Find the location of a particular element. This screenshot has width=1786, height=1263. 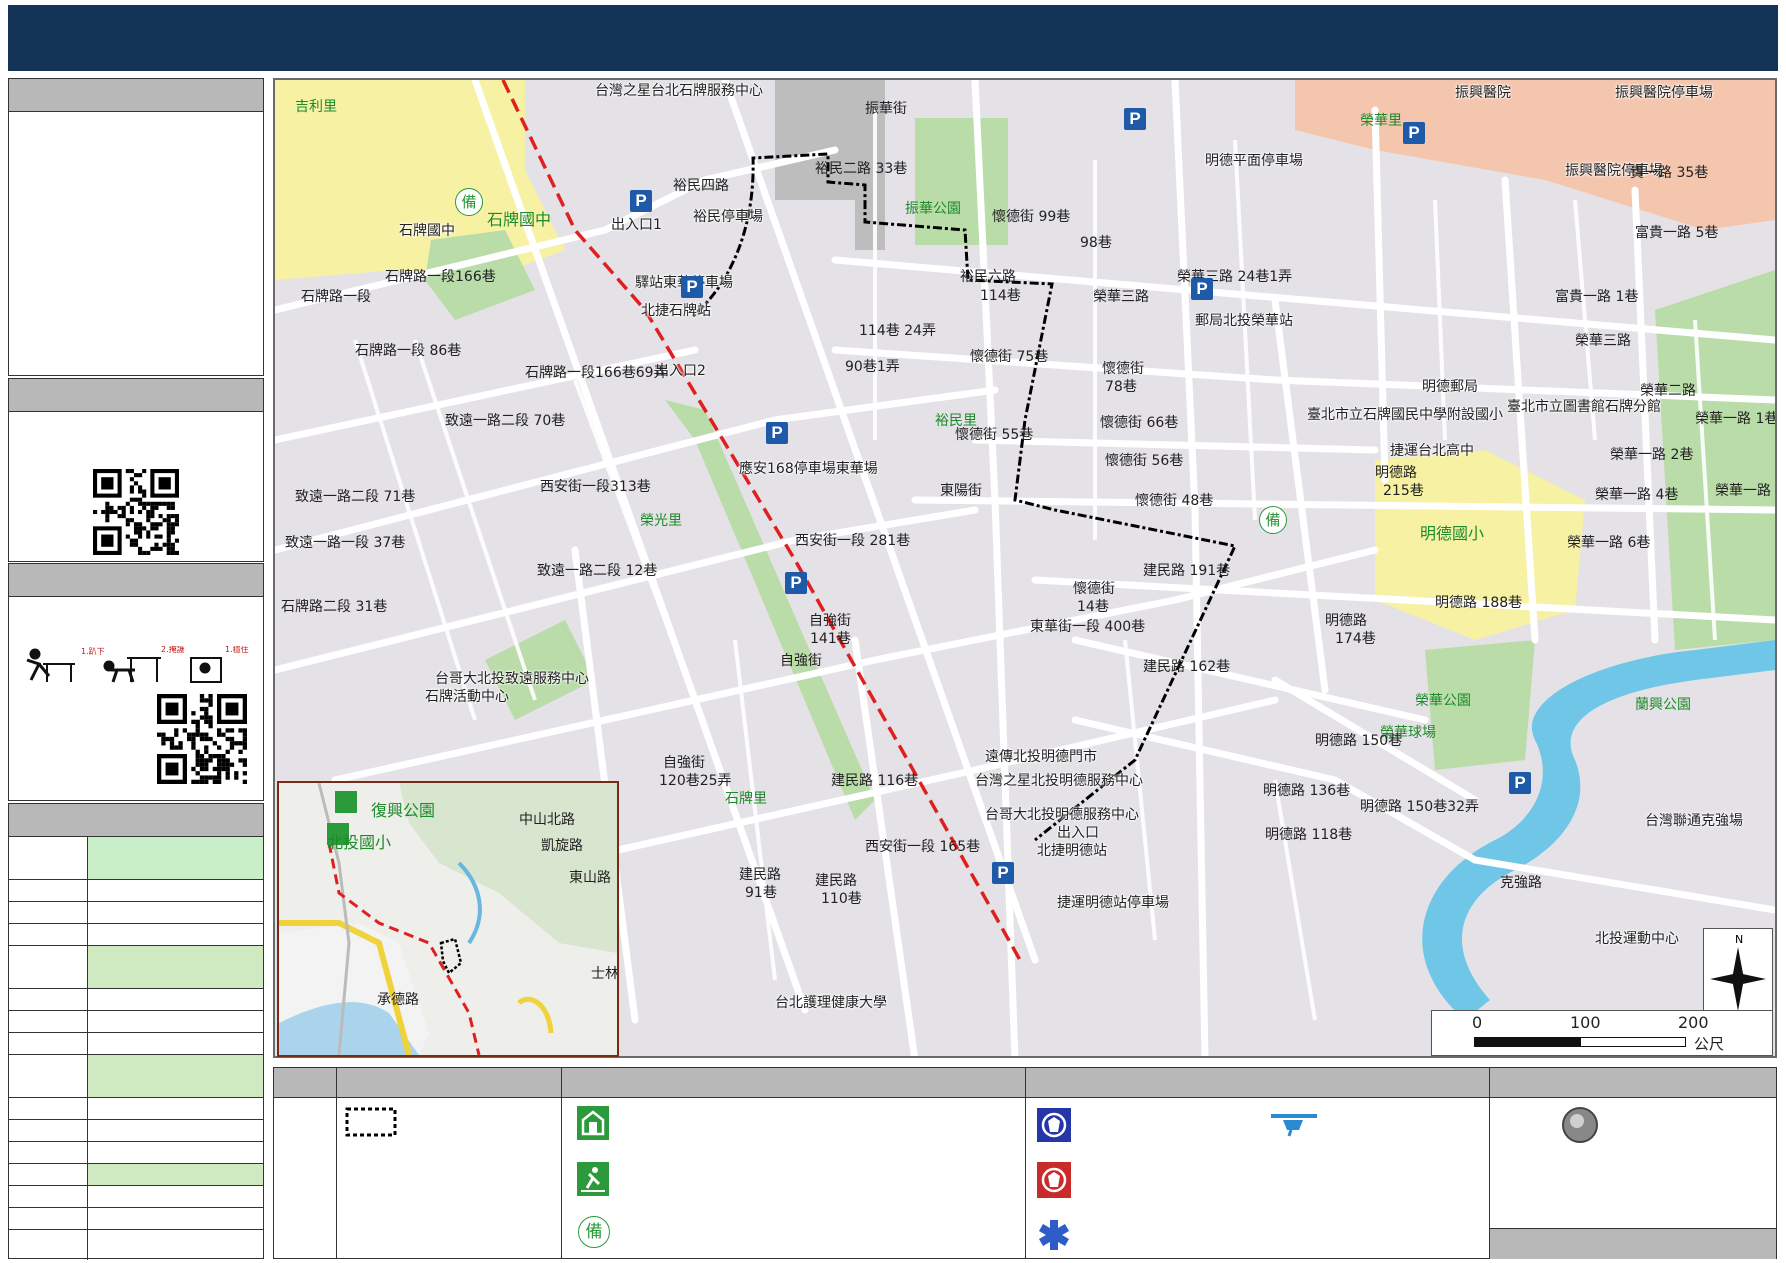

map-label: 自強街 is located at coordinates (830, 621).